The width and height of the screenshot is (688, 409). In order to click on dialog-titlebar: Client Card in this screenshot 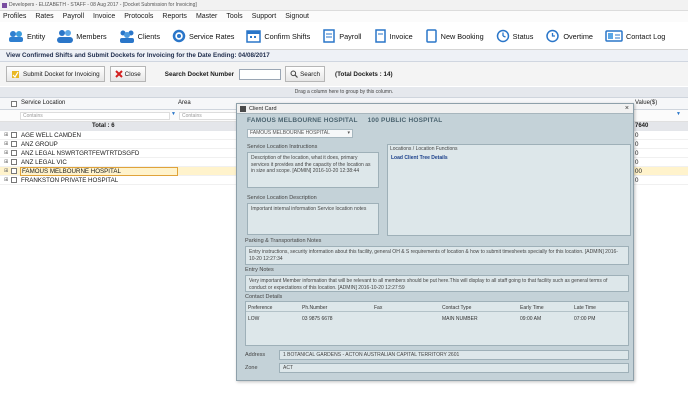, I will do `click(435, 109)`.